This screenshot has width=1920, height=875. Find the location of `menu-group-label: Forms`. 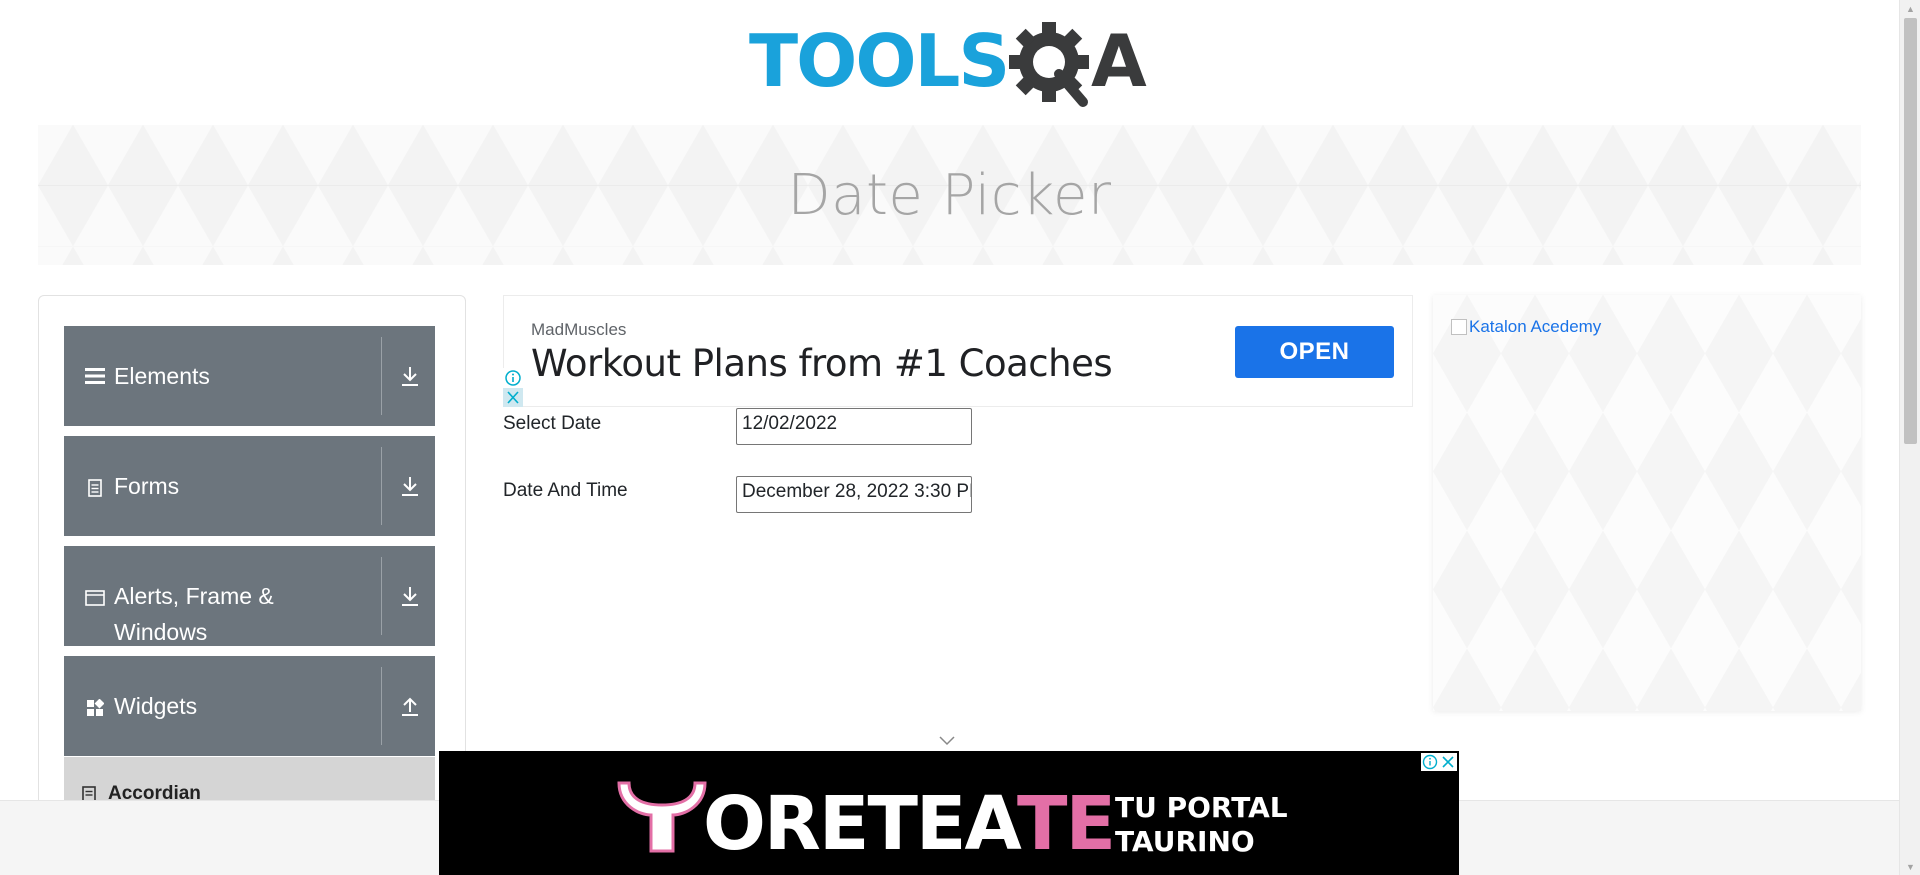

menu-group-label: Forms is located at coordinates (147, 486).